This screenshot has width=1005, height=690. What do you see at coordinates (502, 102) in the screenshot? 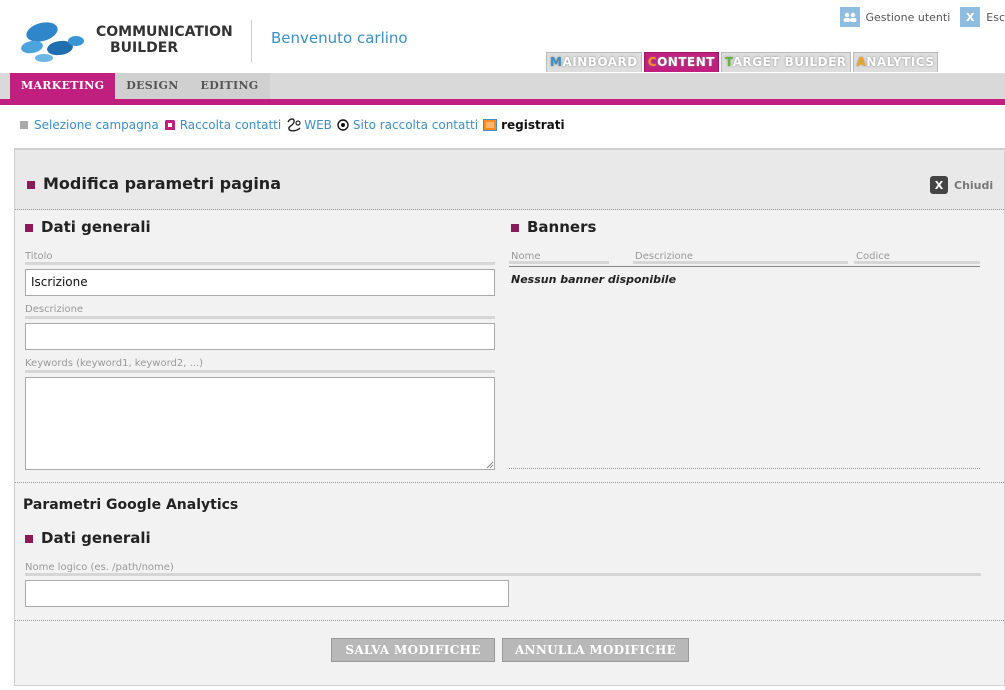
I see `accent-line` at bounding box center [502, 102].